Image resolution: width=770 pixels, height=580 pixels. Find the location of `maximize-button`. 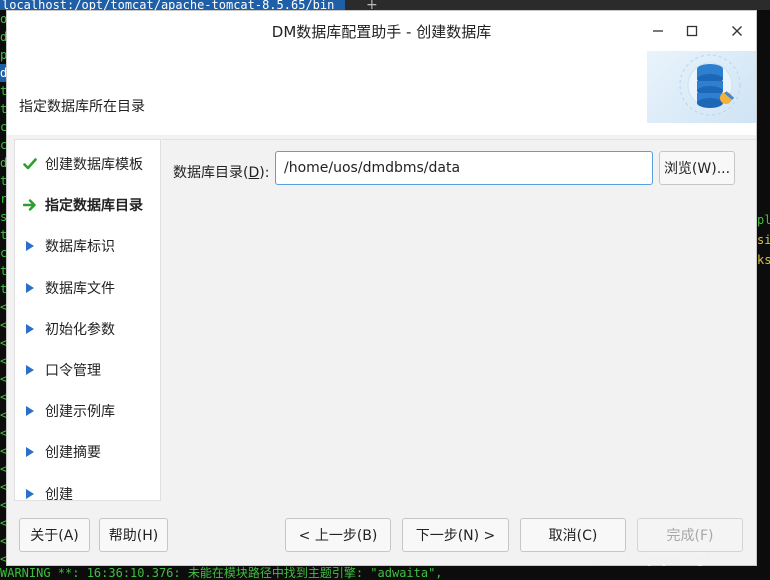

maximize-button is located at coordinates (692, 31).